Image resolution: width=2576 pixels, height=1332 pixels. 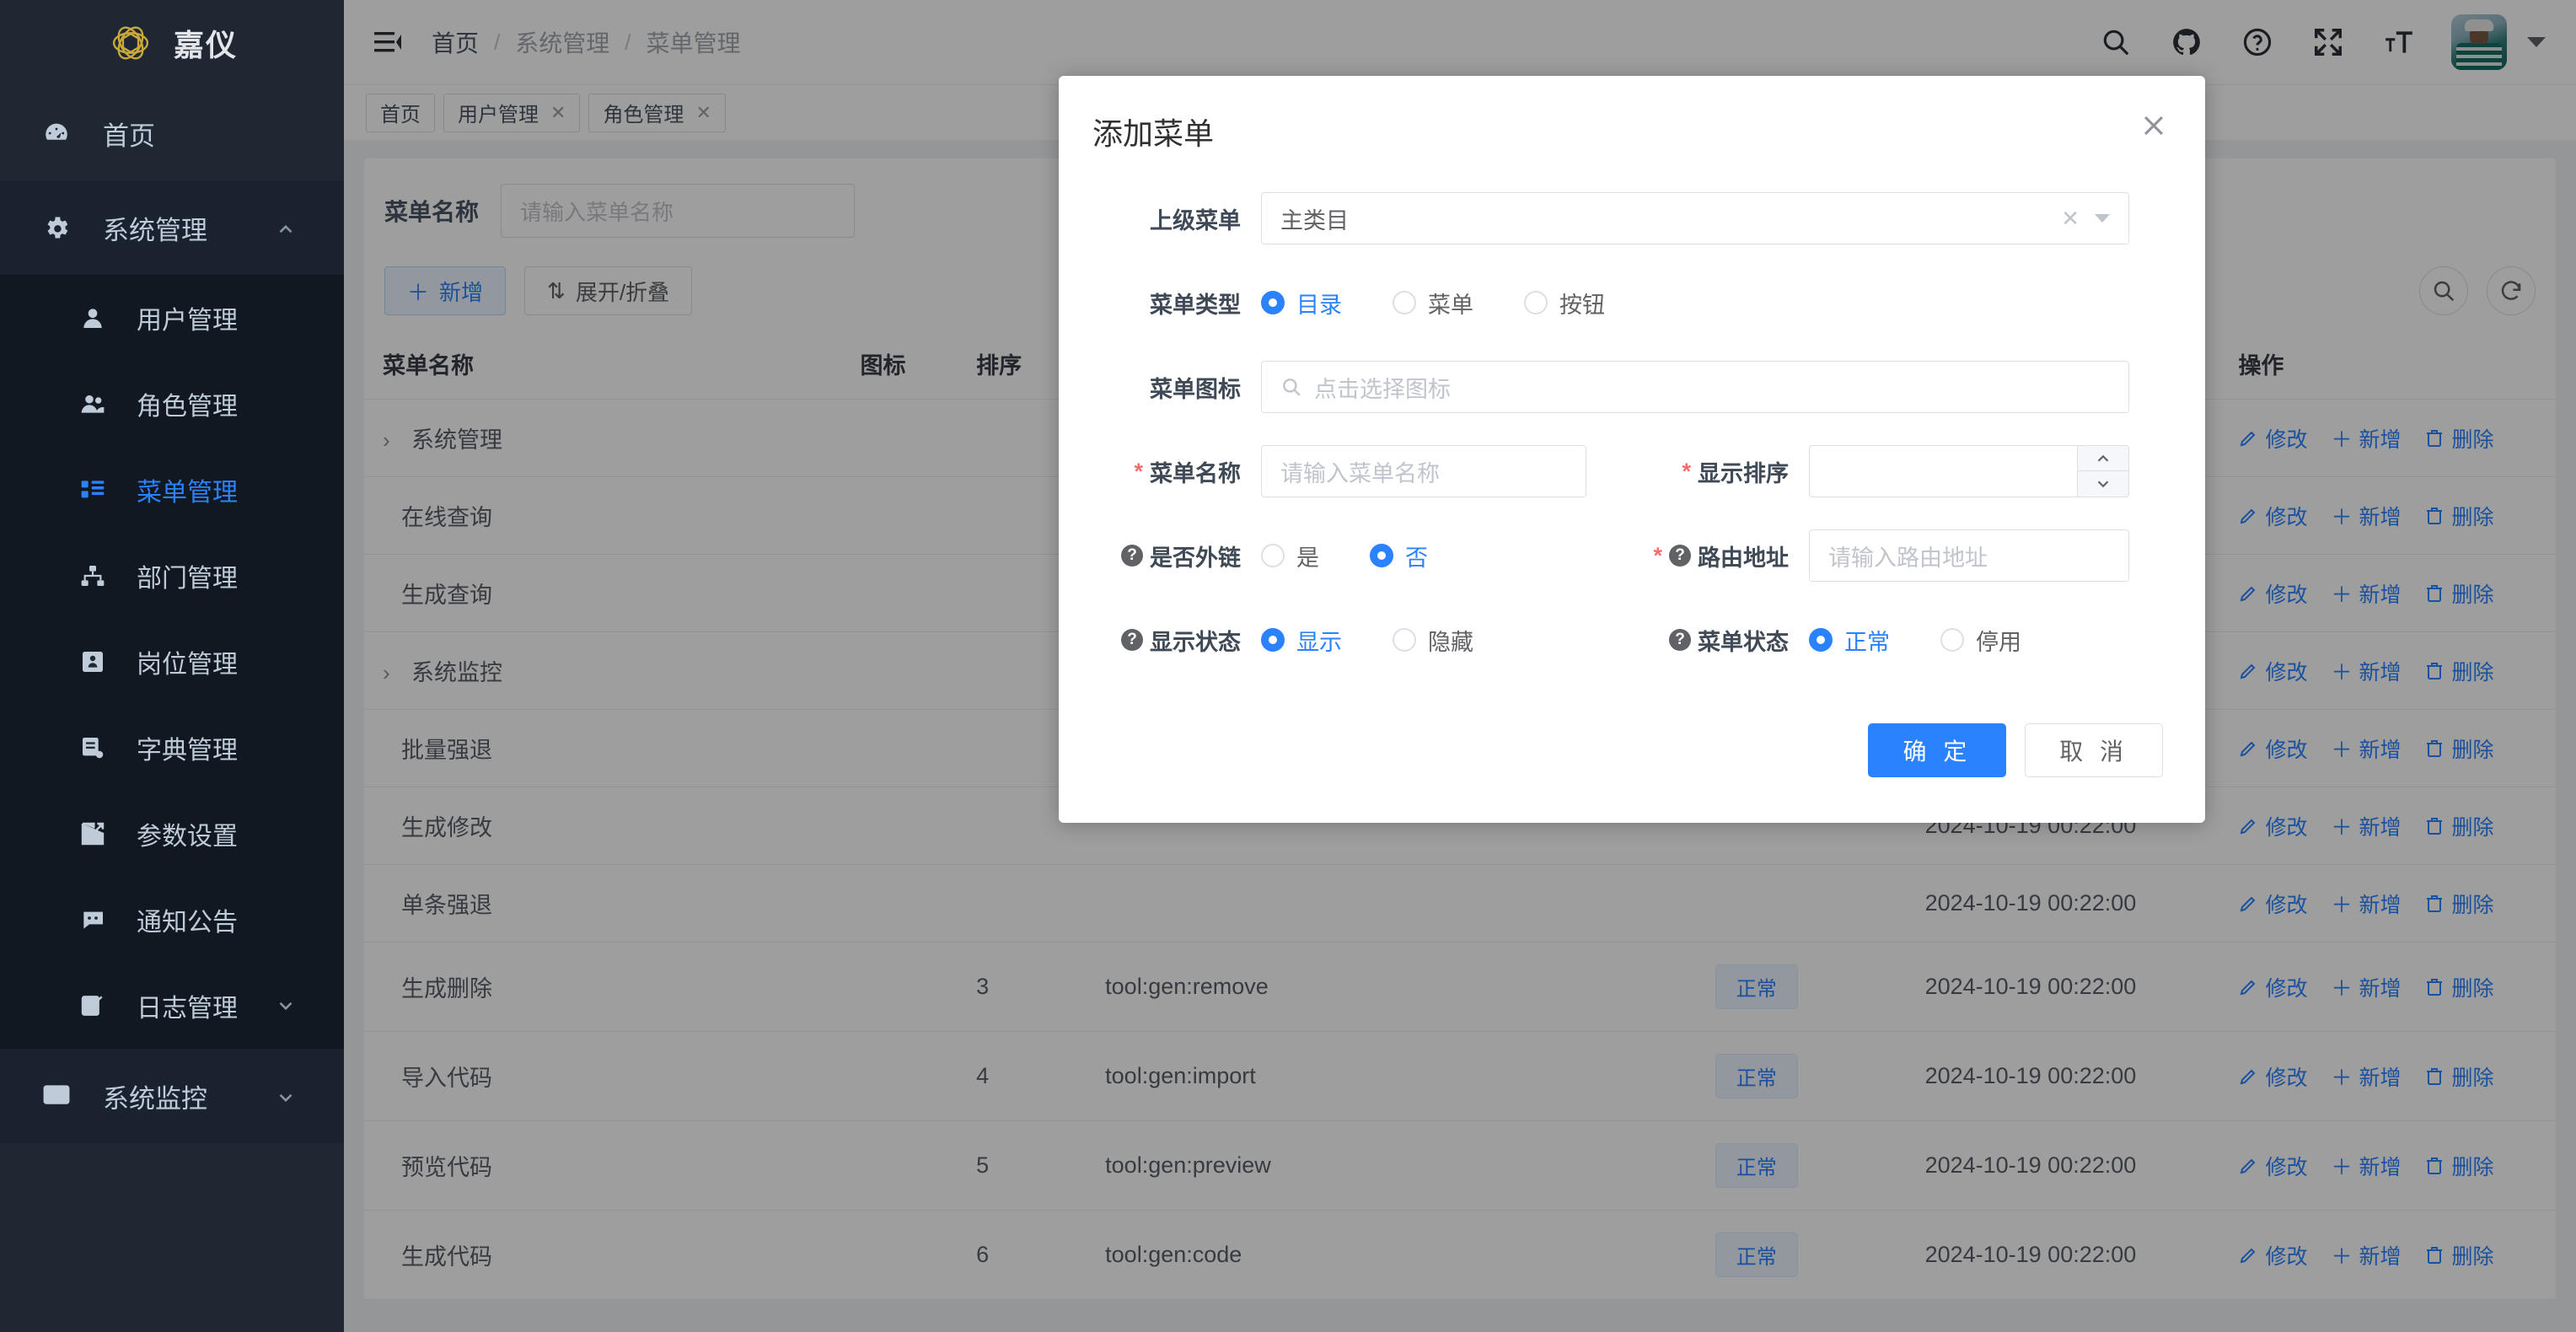 I want to click on monitor-icon, so click(x=56, y=1096).